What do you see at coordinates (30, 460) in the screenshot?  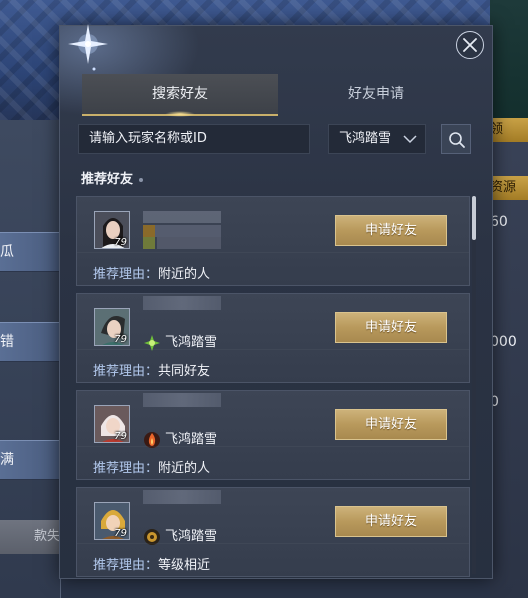 I see `background-left-row: 满` at bounding box center [30, 460].